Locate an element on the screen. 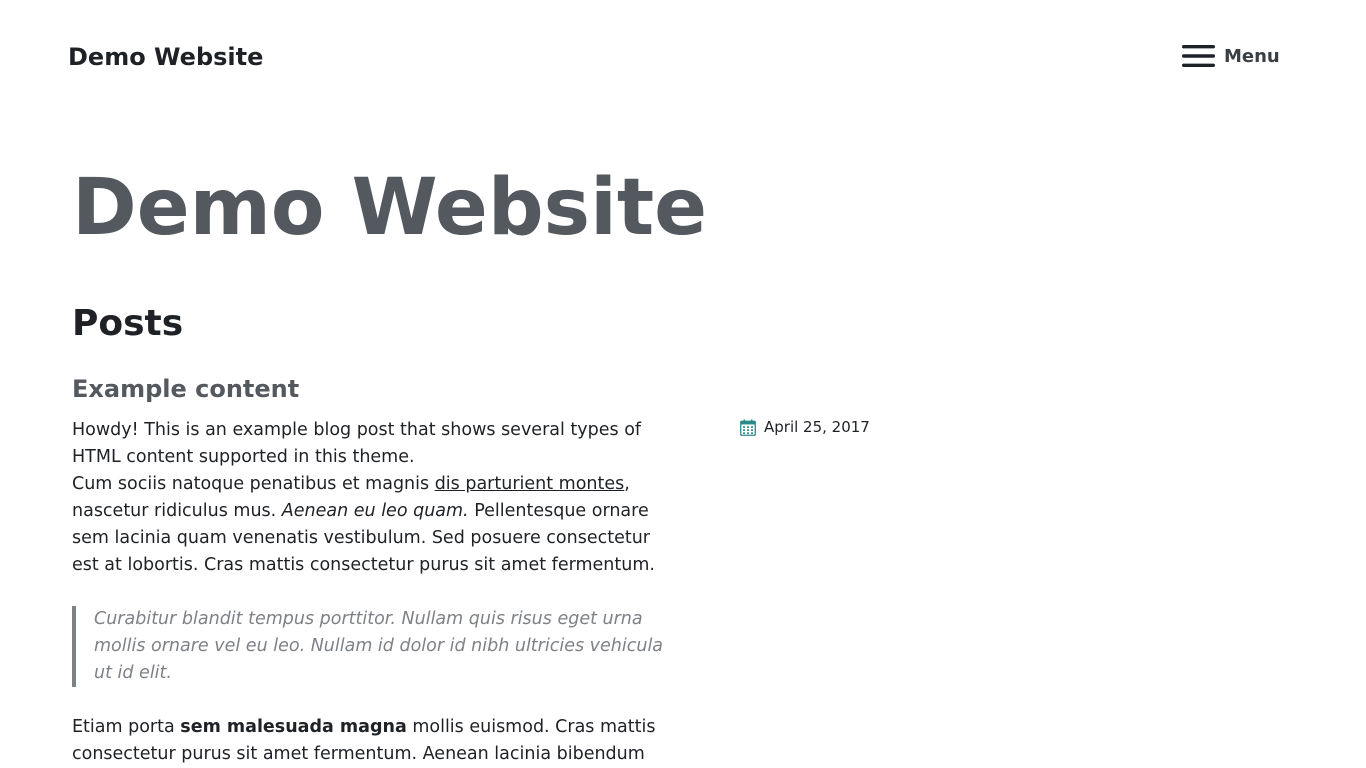  inline-link: dis parturient montes is located at coordinates (530, 484).